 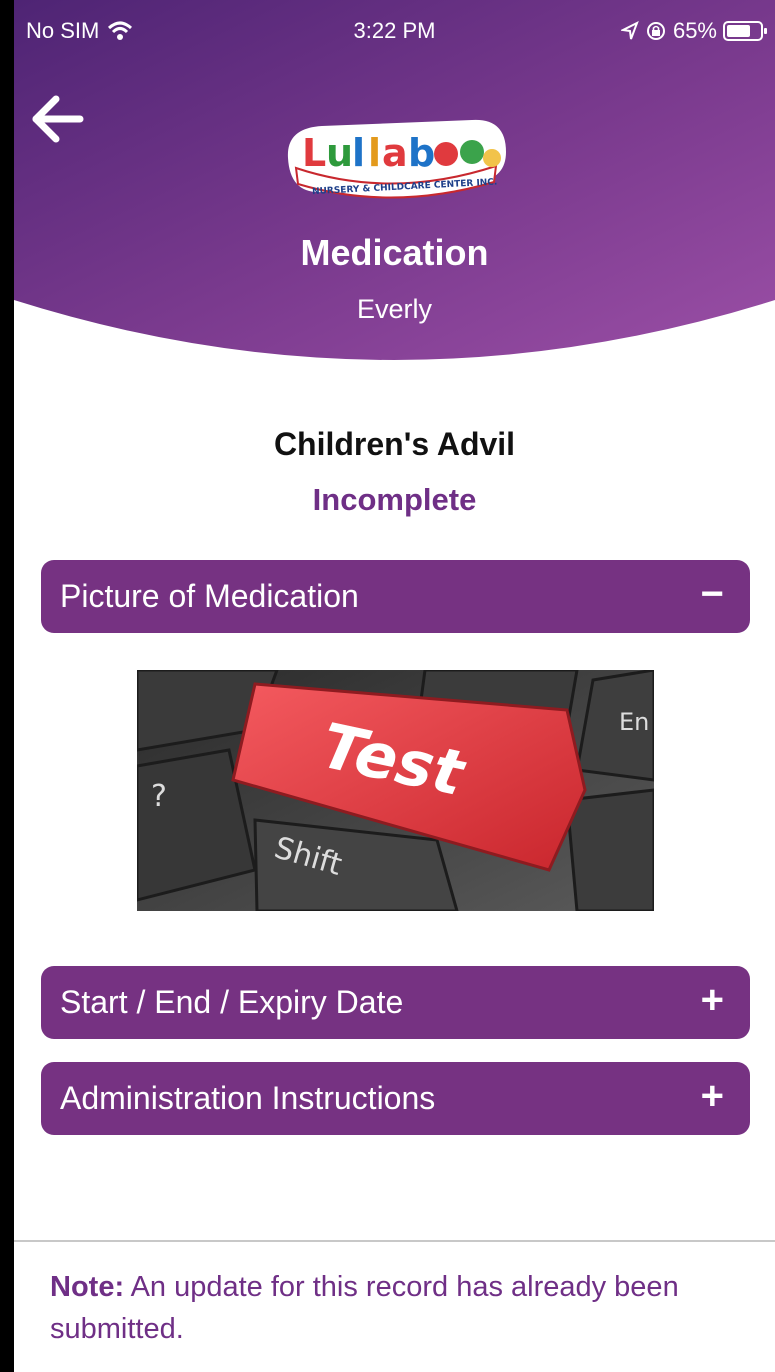 What do you see at coordinates (395, 596) in the screenshot?
I see `section-picture-of-medication: Picture of Medication −` at bounding box center [395, 596].